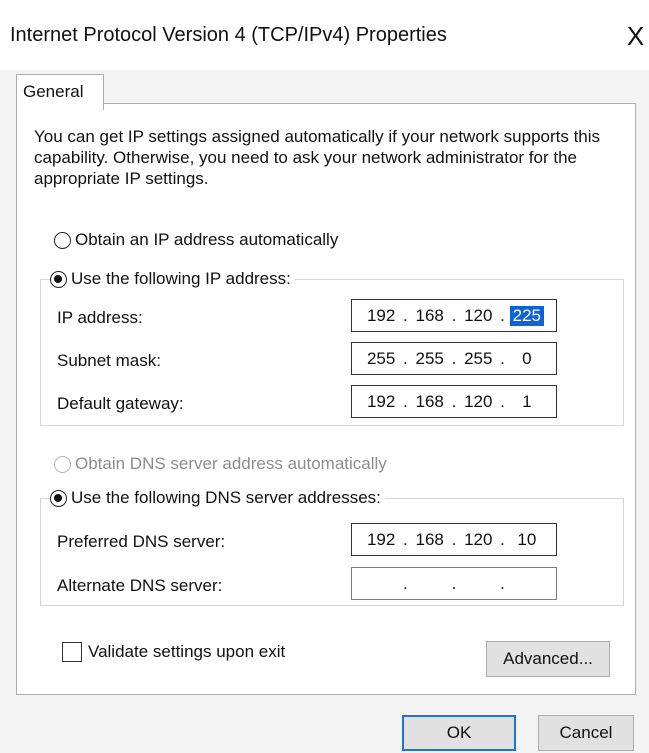 The image size is (649, 753). I want to click on default-gateway-input: 192. 168. 120. 1, so click(454, 401).